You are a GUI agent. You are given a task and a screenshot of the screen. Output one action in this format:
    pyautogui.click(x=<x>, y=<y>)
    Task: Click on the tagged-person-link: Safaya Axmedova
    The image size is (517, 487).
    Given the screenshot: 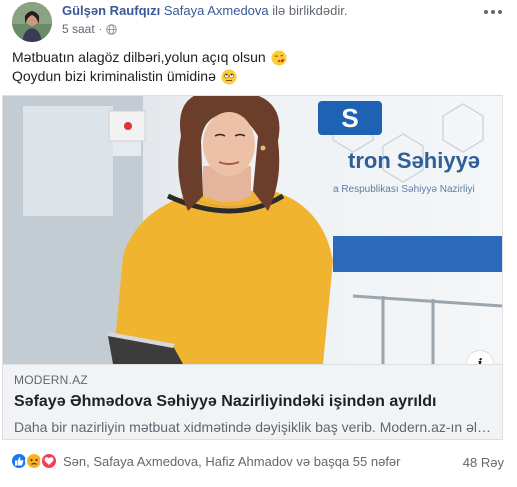 What is the action you would take?
    pyautogui.click(x=216, y=10)
    